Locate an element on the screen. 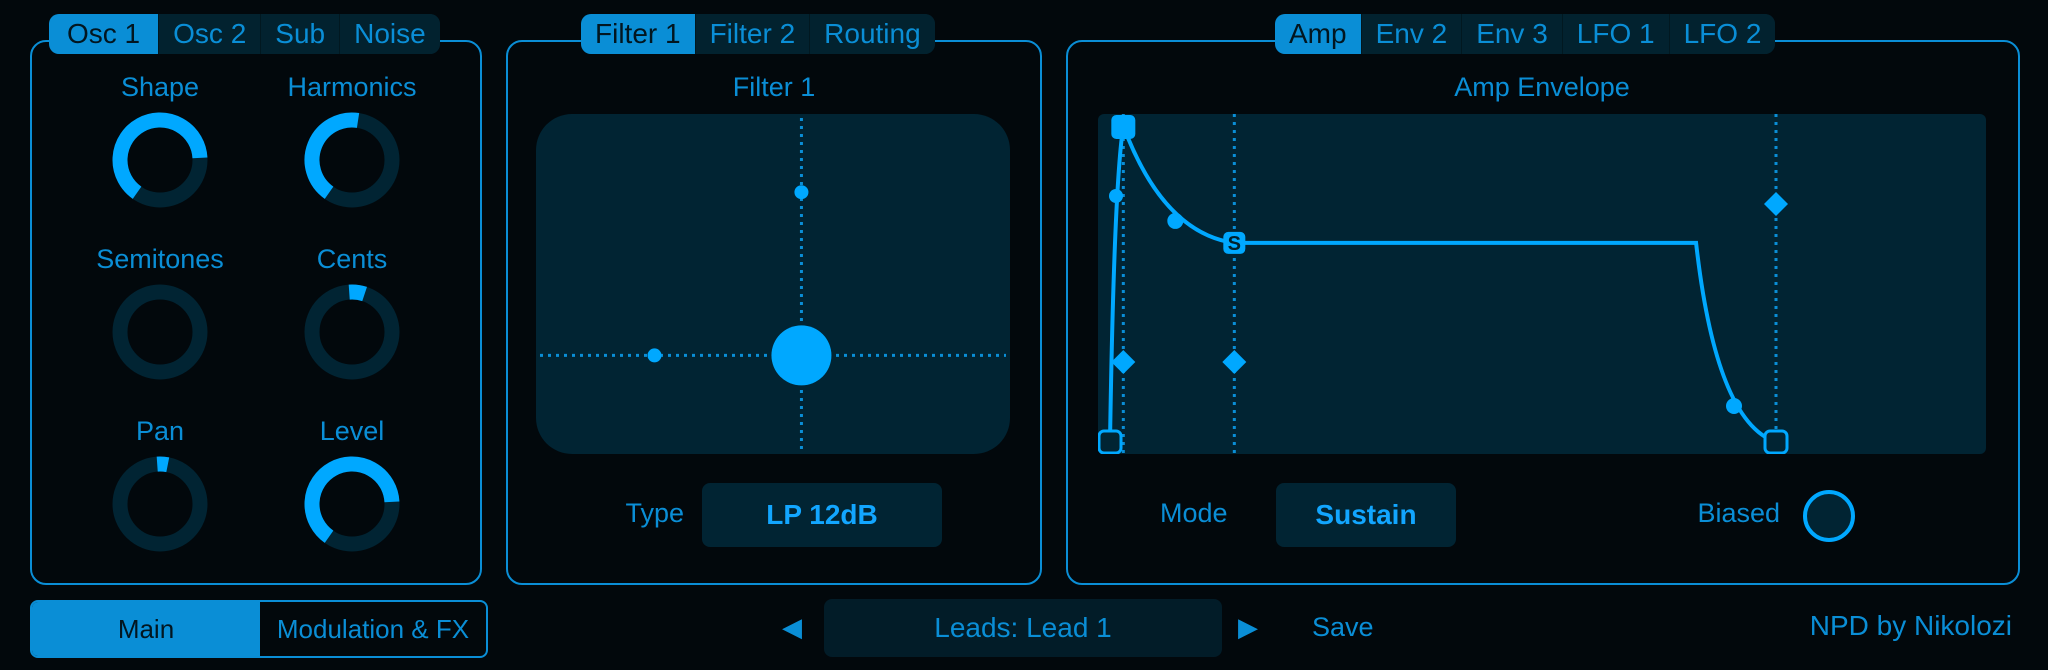 The height and width of the screenshot is (670, 2048). sustain-handle: S is located at coordinates (1234, 243).